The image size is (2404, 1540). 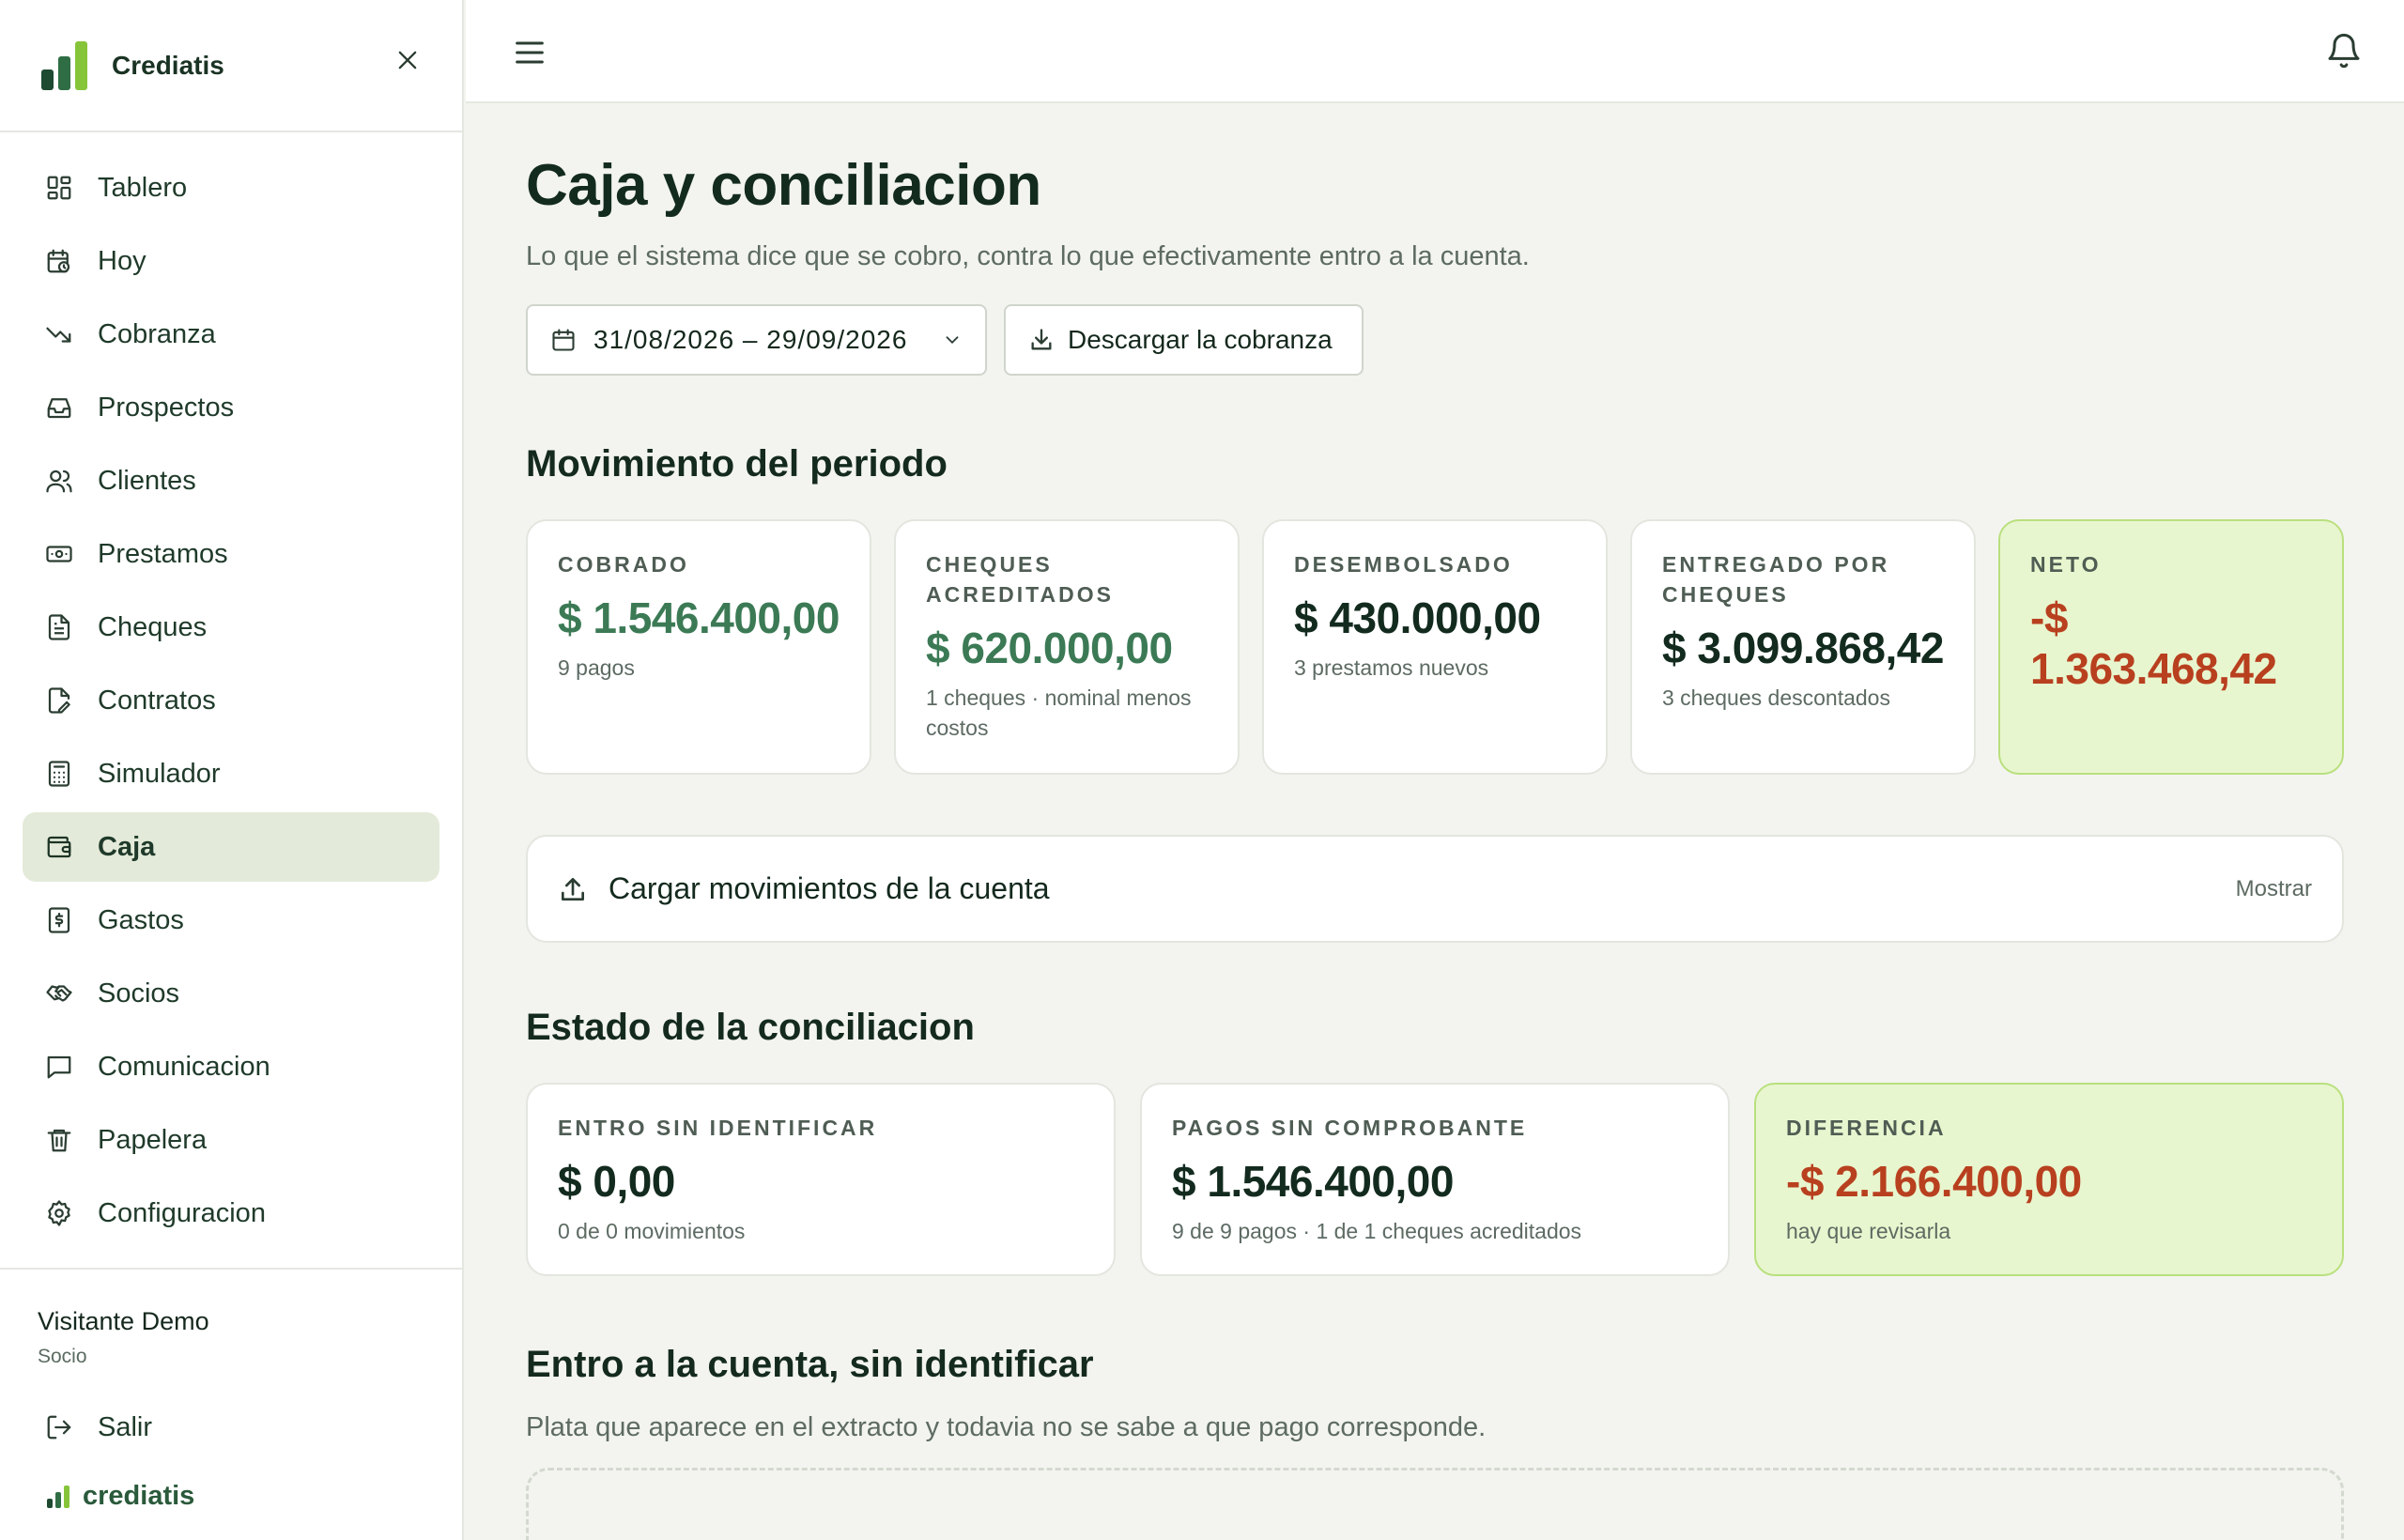 I want to click on bell-icon, so click(x=2344, y=51).